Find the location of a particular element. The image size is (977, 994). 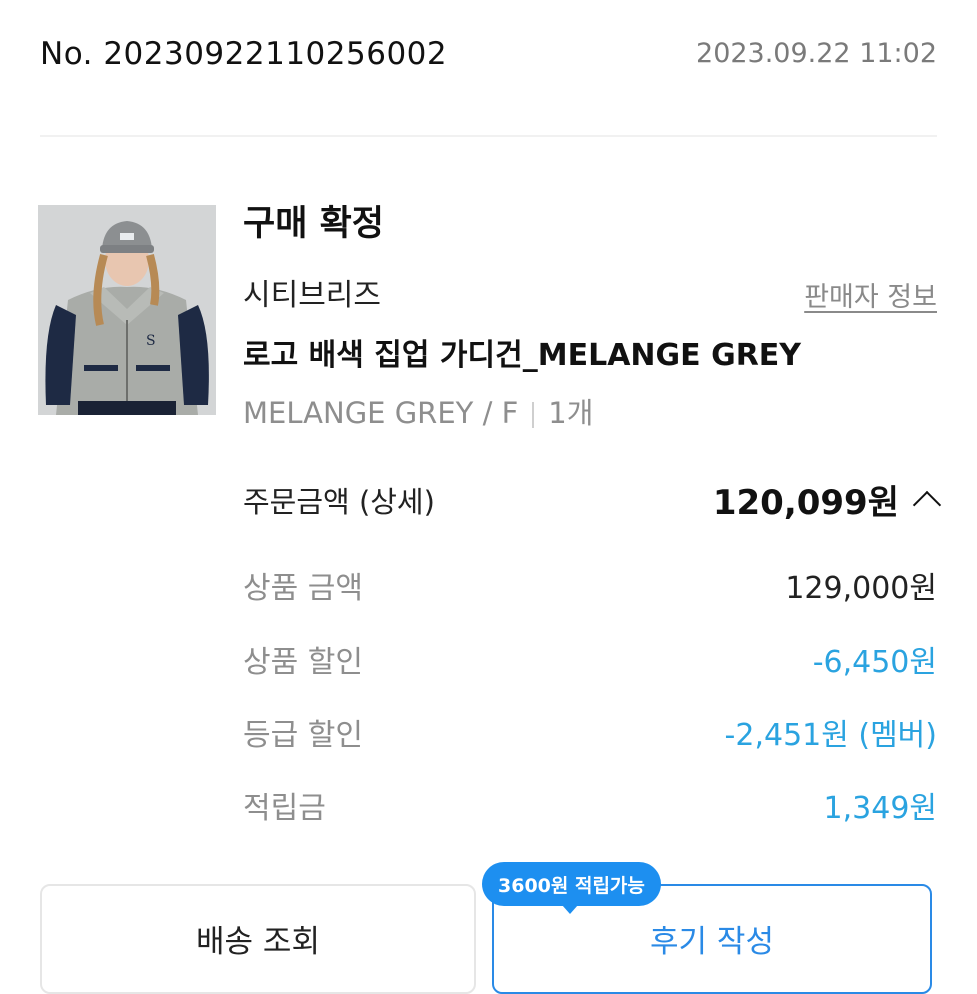

price-line-value: -2,451원 (멤버) is located at coordinates (830, 735).